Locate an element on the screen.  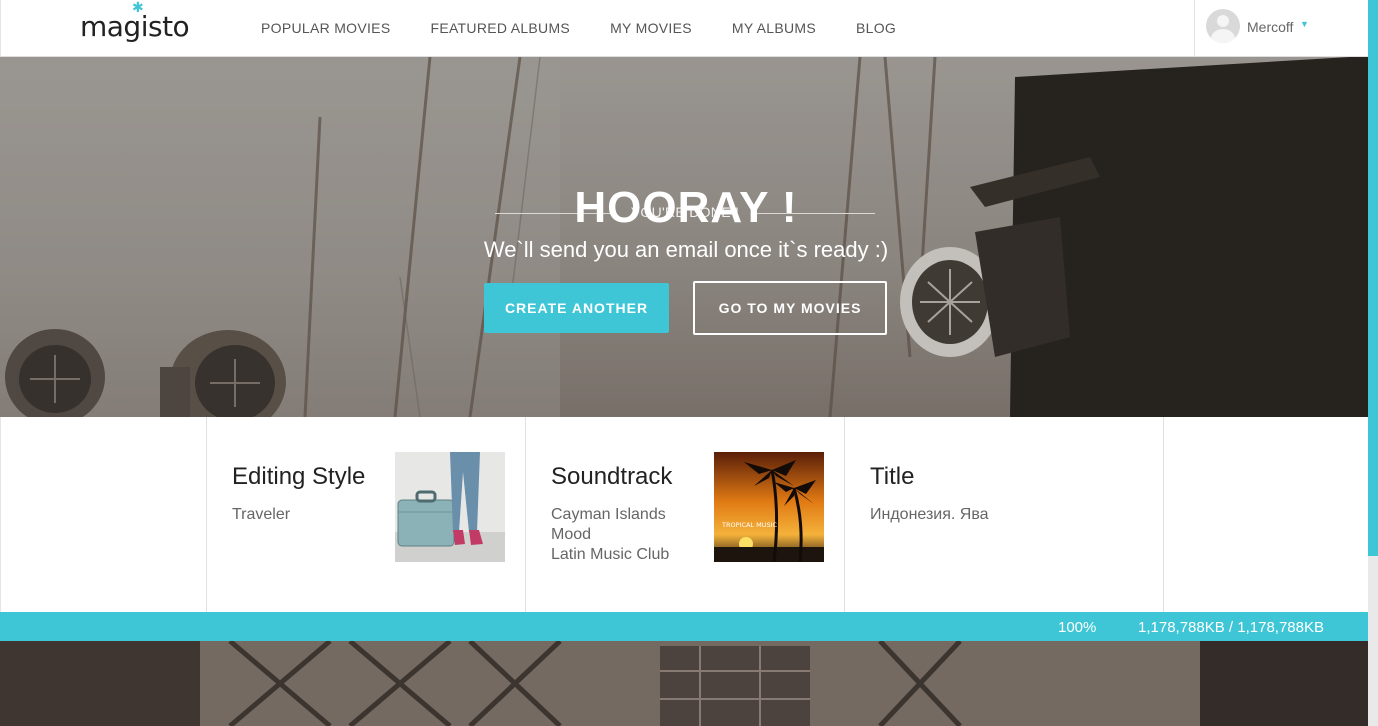
go-to-my-movies-button: GO TO MY MOVIES is located at coordinates (790, 308).